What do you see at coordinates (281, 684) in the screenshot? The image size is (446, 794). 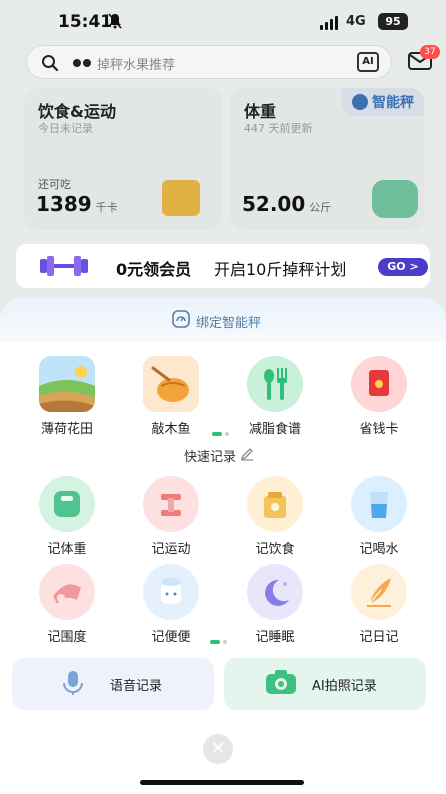 I see `camera-icon` at bounding box center [281, 684].